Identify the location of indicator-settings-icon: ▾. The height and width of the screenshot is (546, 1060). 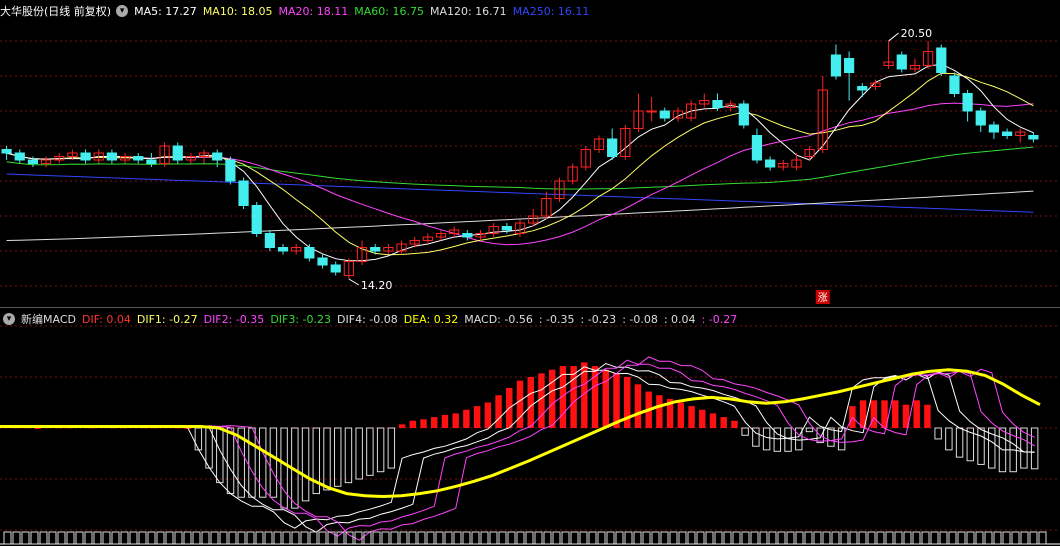
(9, 319).